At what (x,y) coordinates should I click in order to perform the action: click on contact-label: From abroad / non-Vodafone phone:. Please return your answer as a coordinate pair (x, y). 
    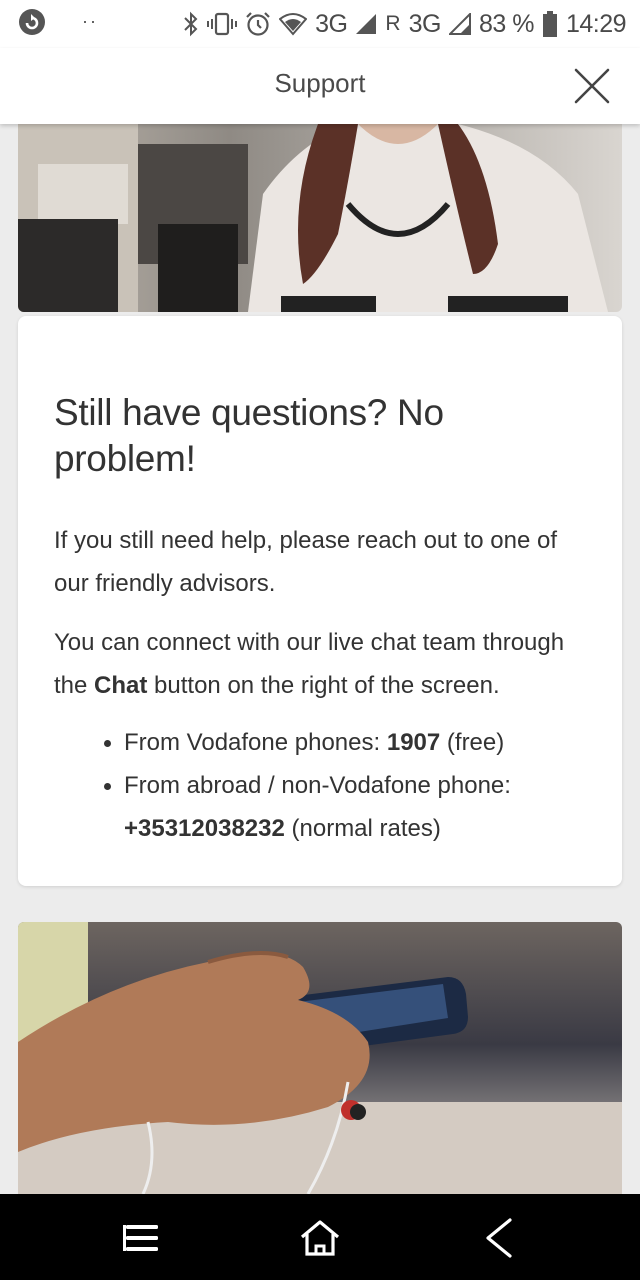
    Looking at the image, I should click on (317, 785).